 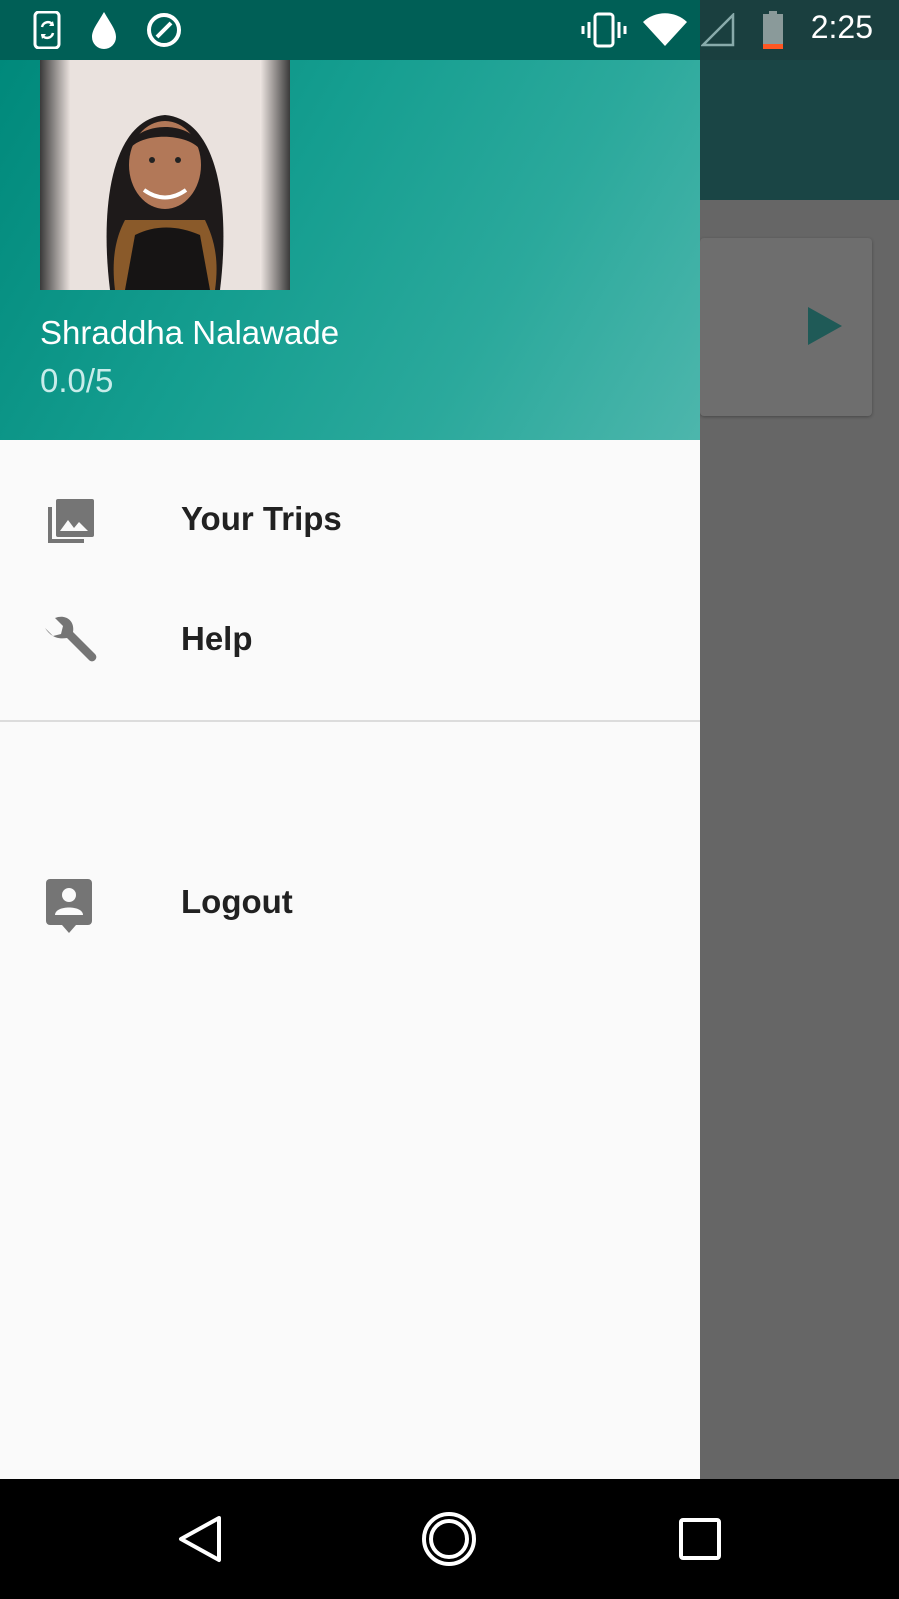 I want to click on wrench-icon, so click(x=70, y=643).